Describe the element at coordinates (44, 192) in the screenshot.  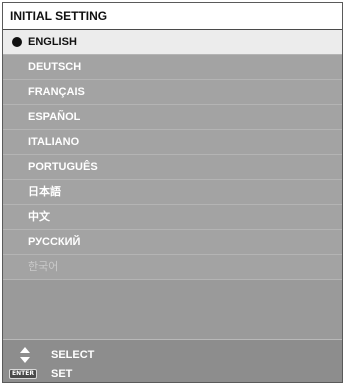
I see `language-label: 日本語` at that location.